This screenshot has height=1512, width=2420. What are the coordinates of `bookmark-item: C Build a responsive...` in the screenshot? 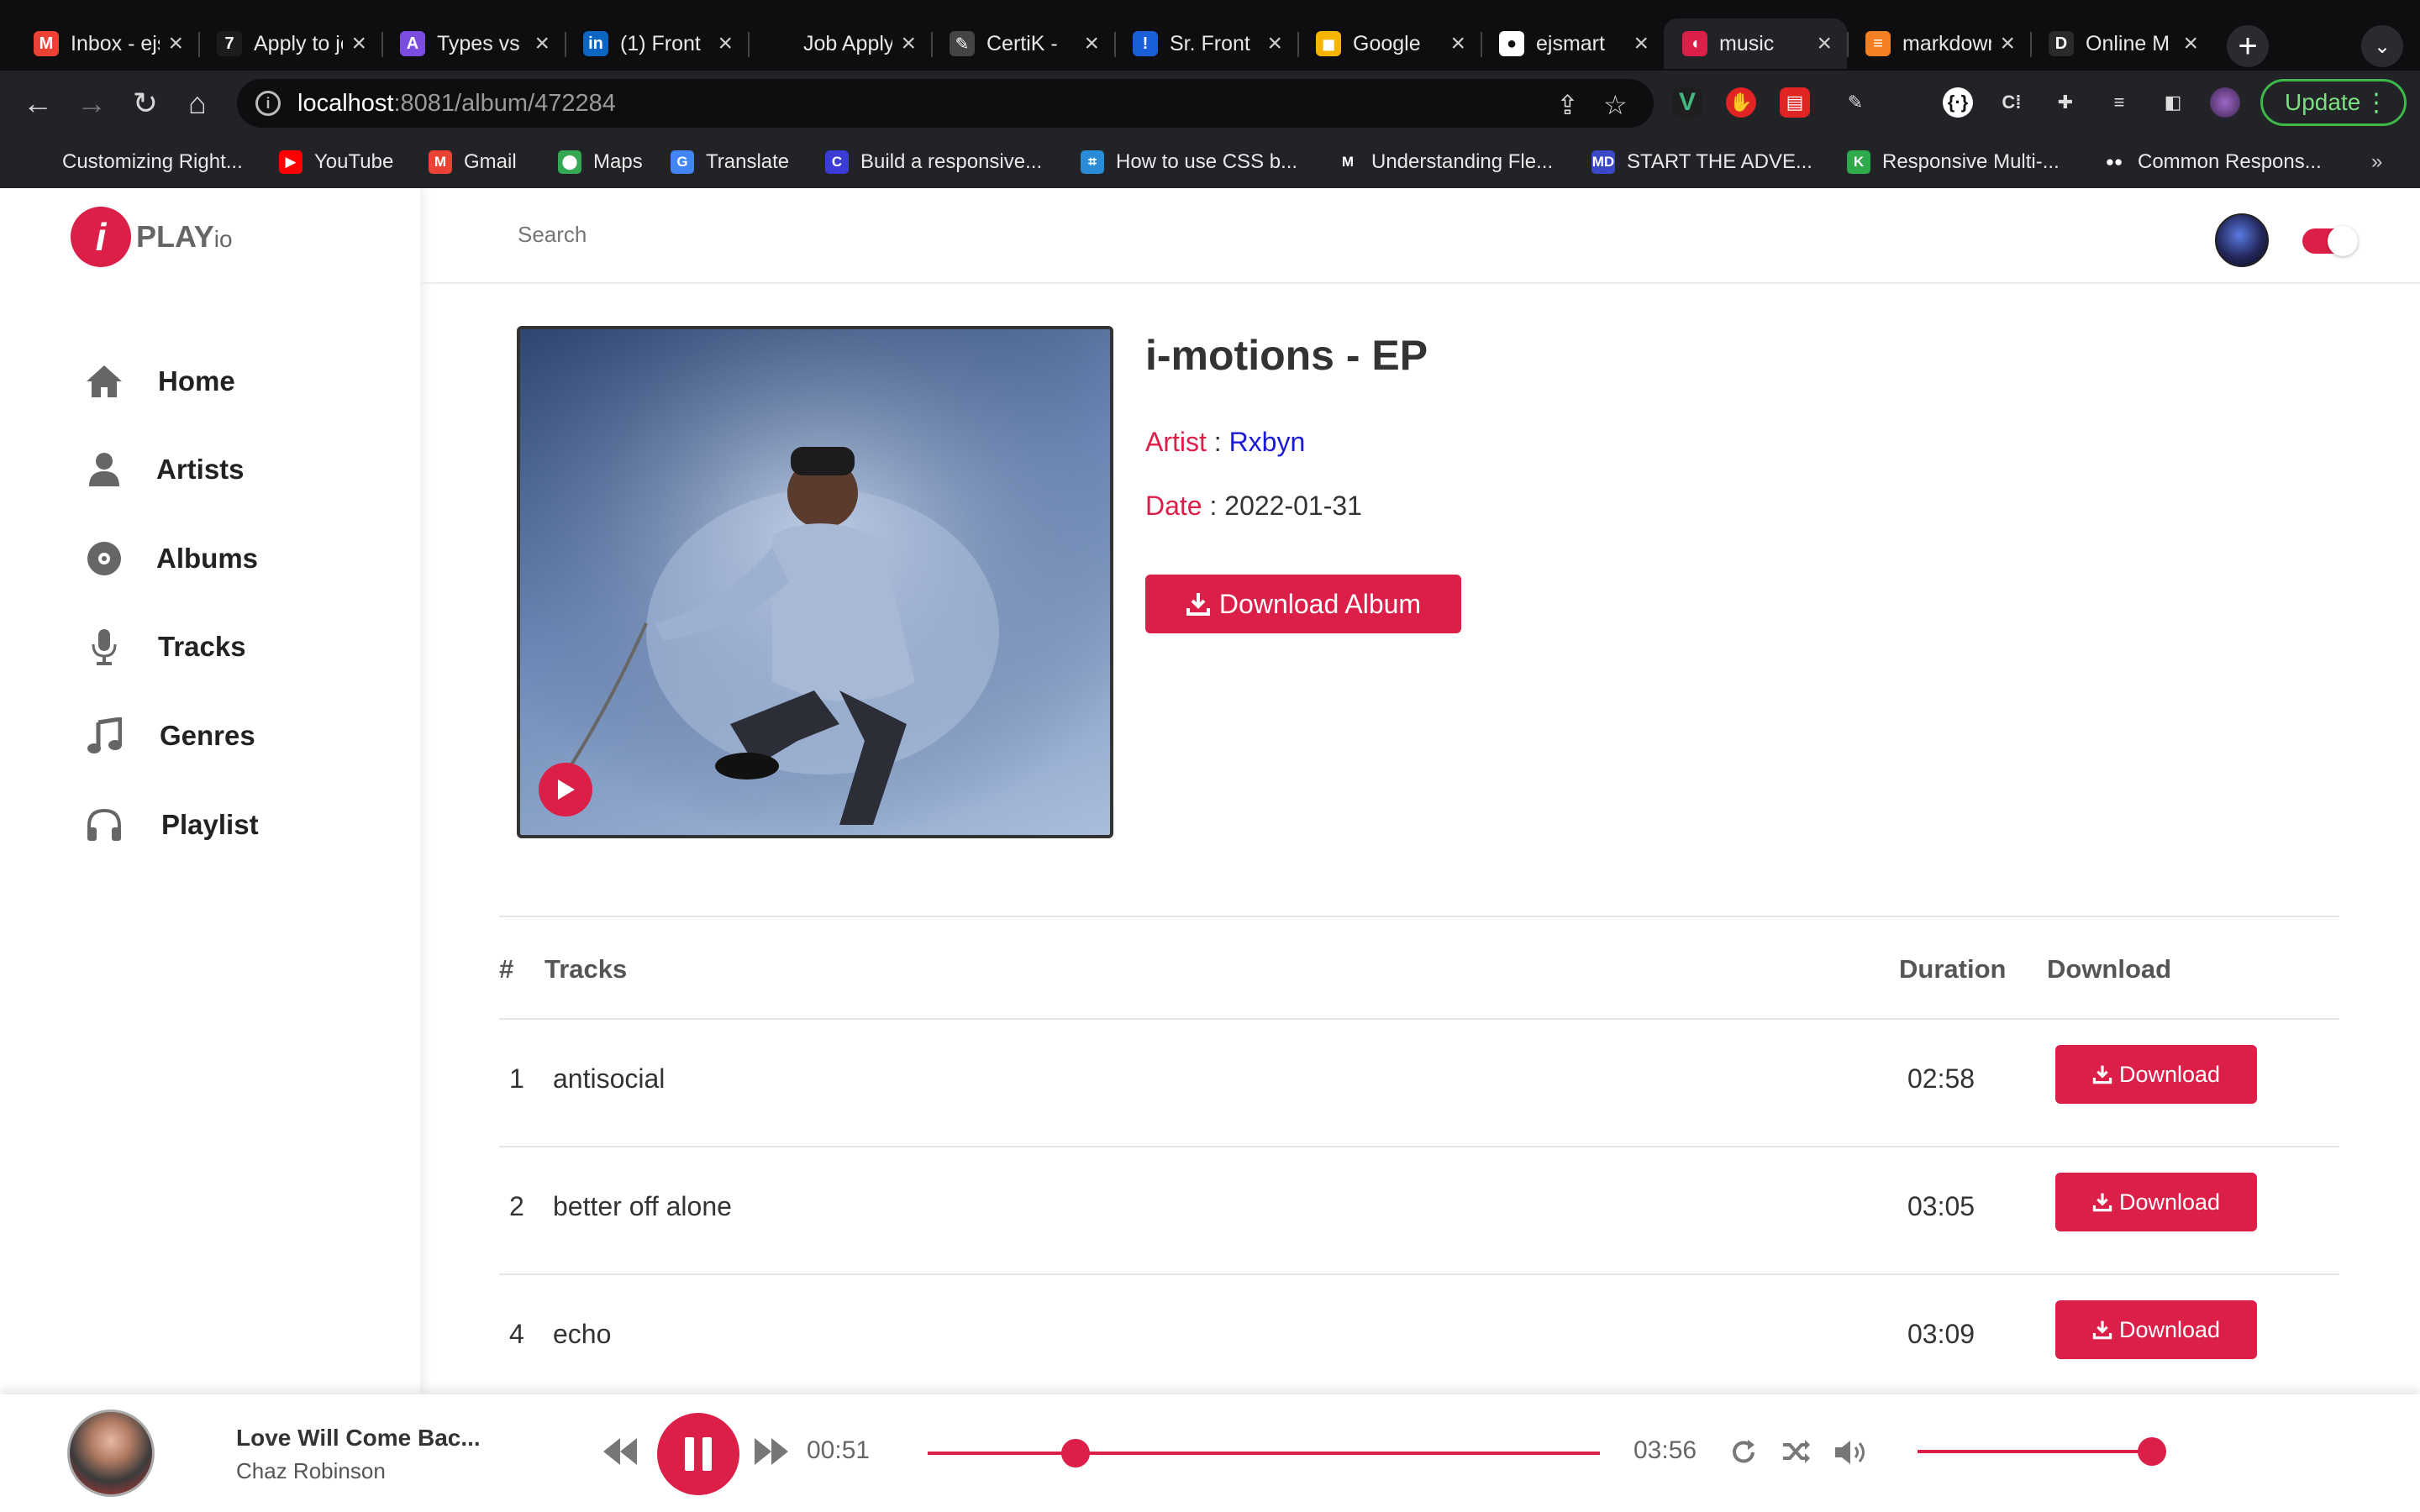 It's located at (933, 162).